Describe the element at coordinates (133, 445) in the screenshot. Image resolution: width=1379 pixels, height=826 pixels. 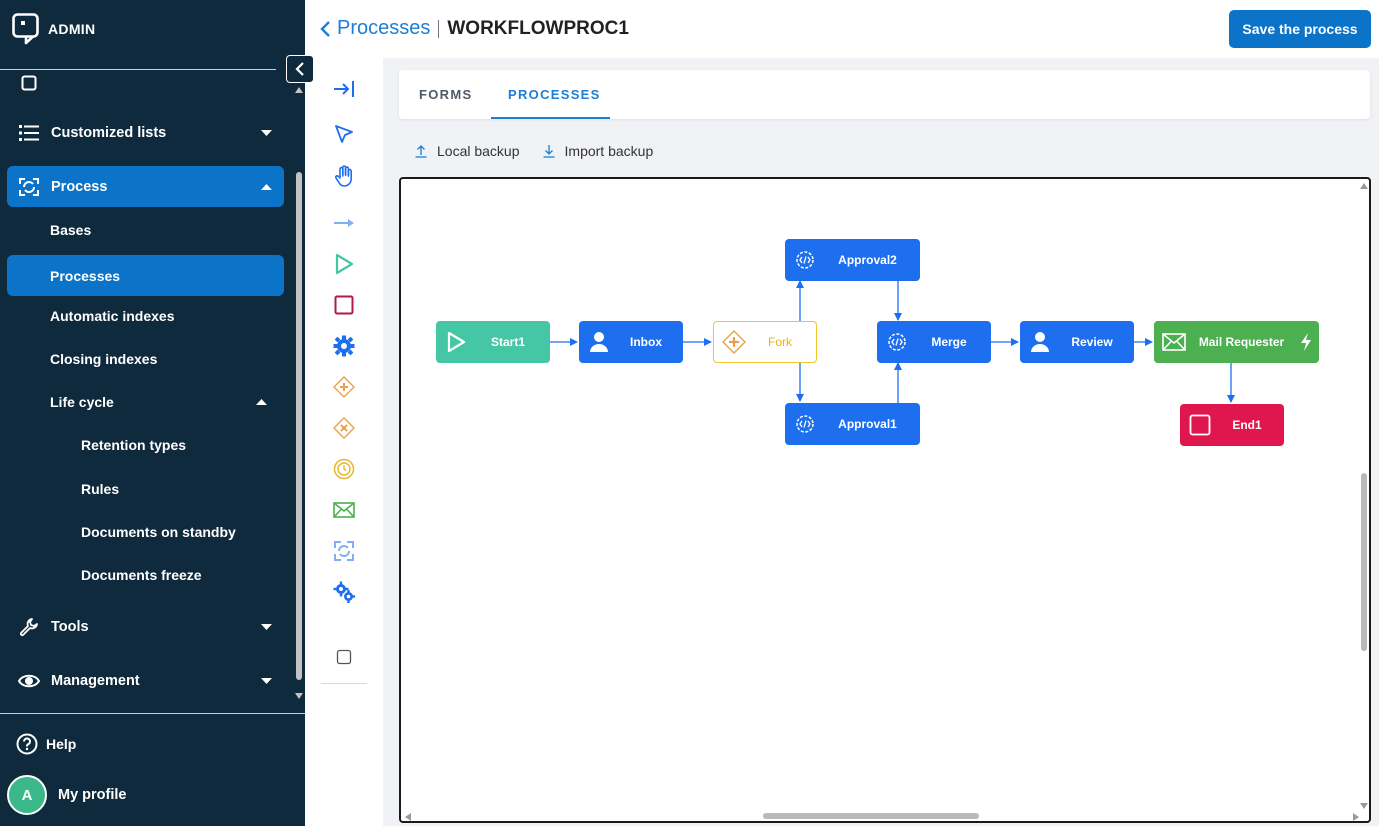
I see `sidebar-subitem-retention-types: Retention types` at that location.